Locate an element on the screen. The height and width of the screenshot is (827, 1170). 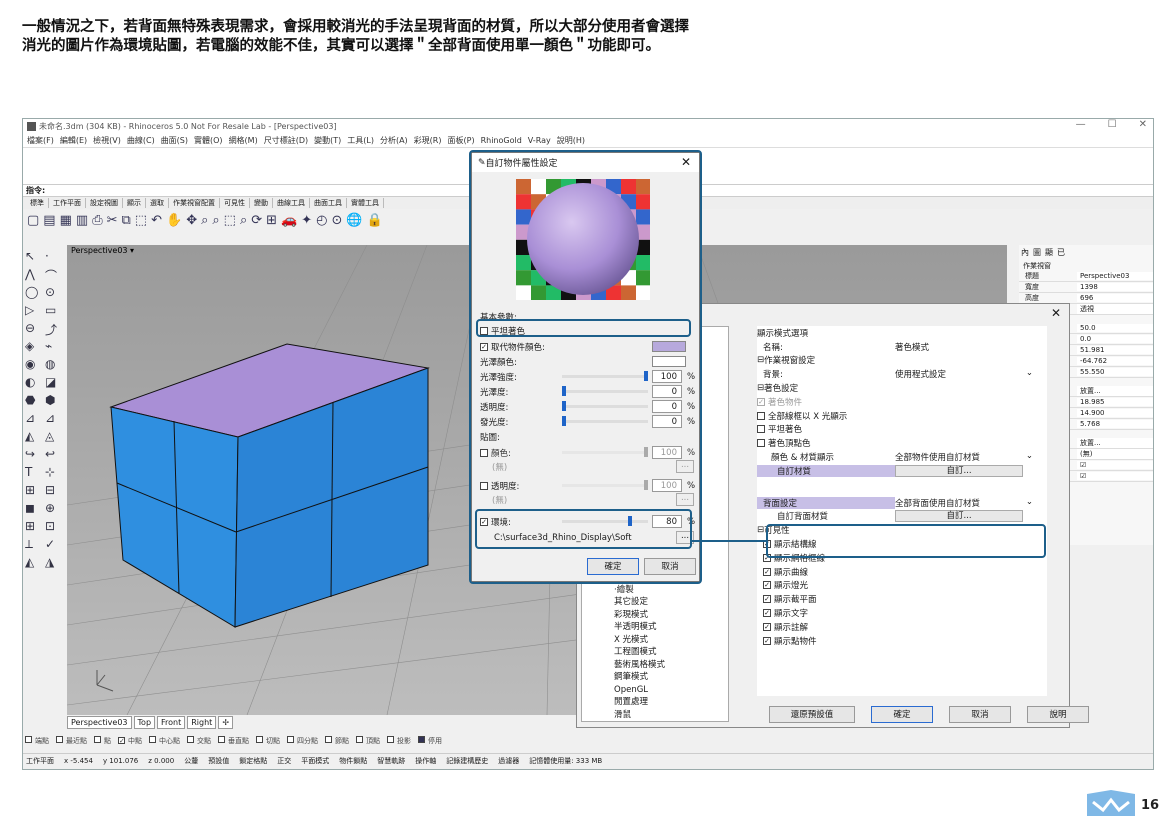
menu-item: 分析(A) is located at coordinates (394, 140).